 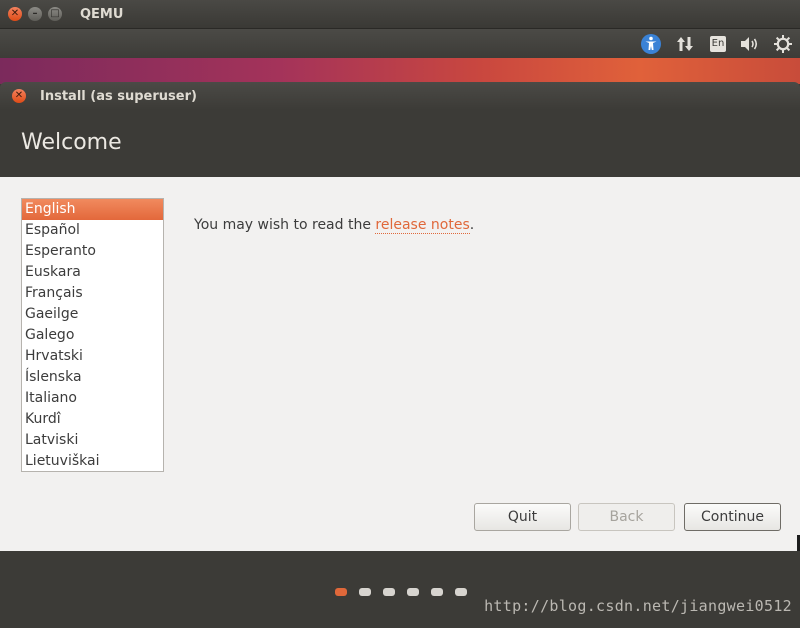 I want to click on sound-indicator, so click(x=750, y=43).